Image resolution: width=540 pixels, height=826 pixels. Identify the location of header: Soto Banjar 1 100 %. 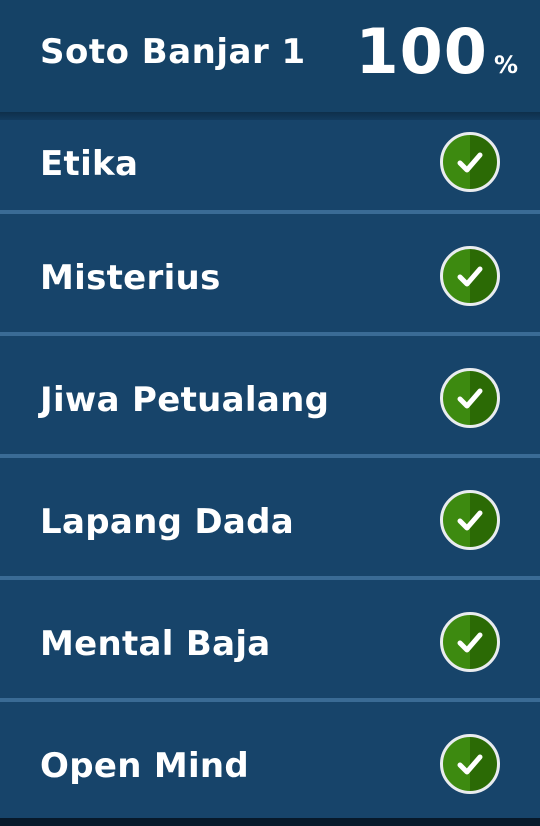
(270, 56).